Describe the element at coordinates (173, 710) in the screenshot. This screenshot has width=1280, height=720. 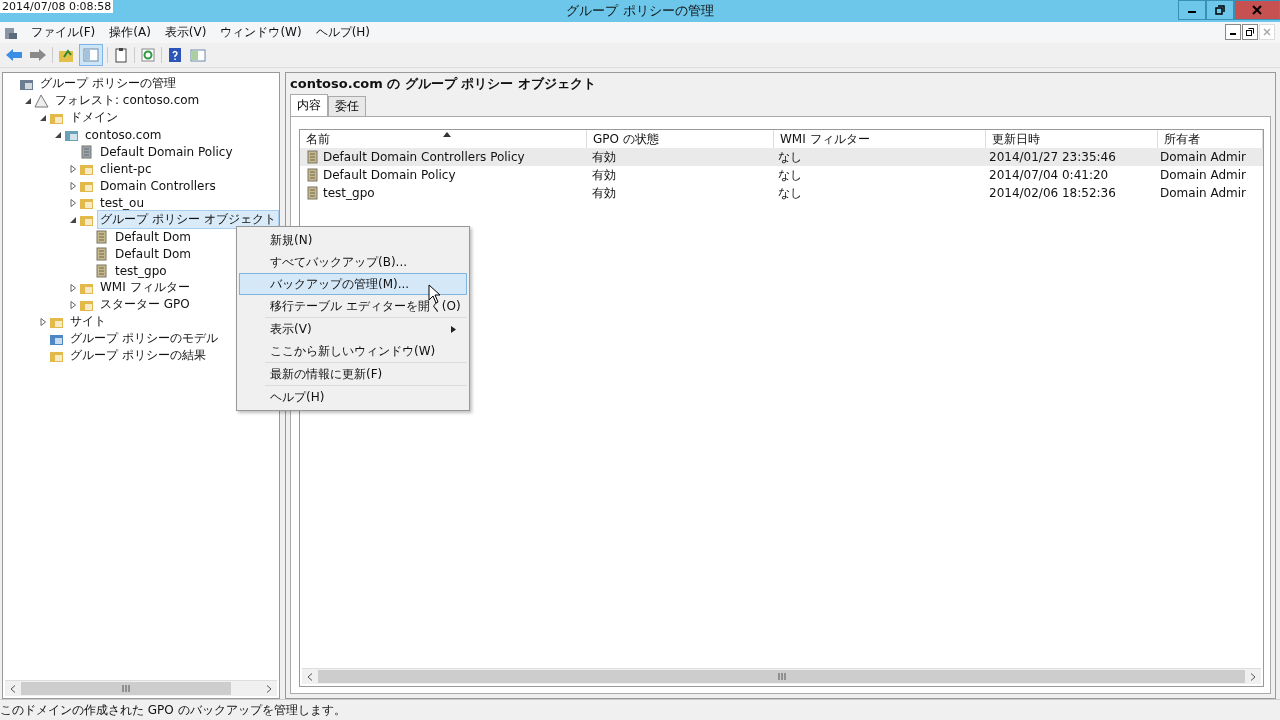
I see `status-text: このドメインの作成された GPO のバックアップを管理します。` at that location.